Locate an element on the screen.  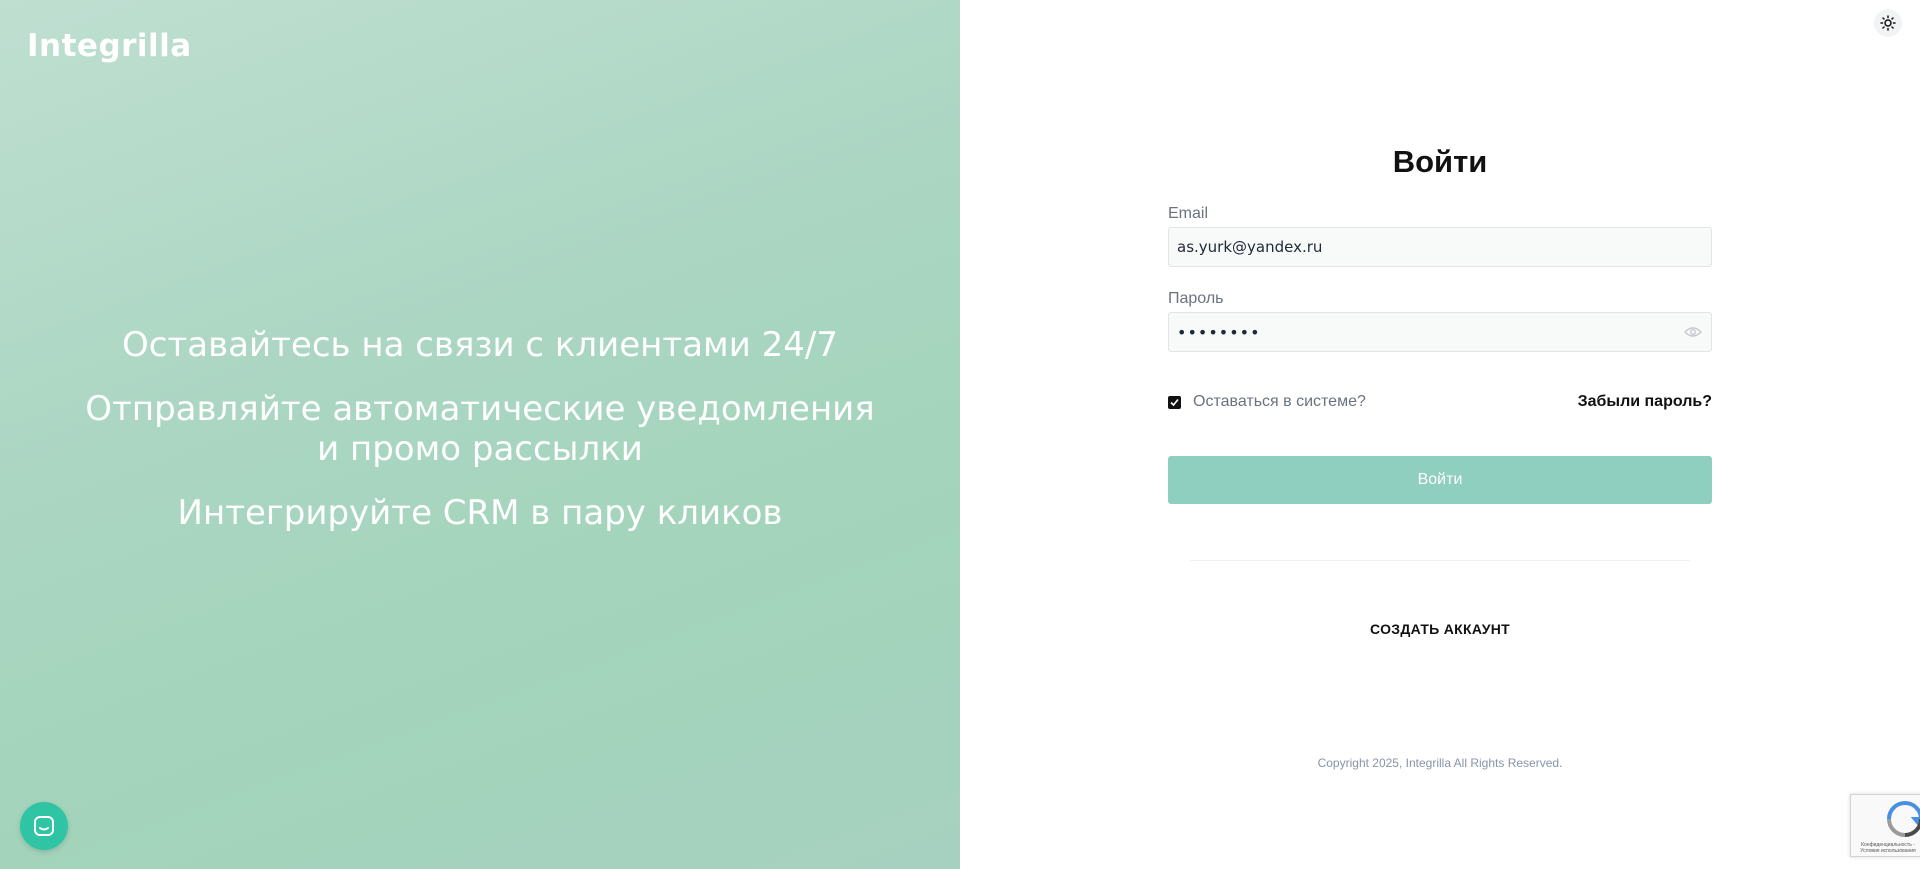
recaptcha-icon is located at coordinates (1903, 819).